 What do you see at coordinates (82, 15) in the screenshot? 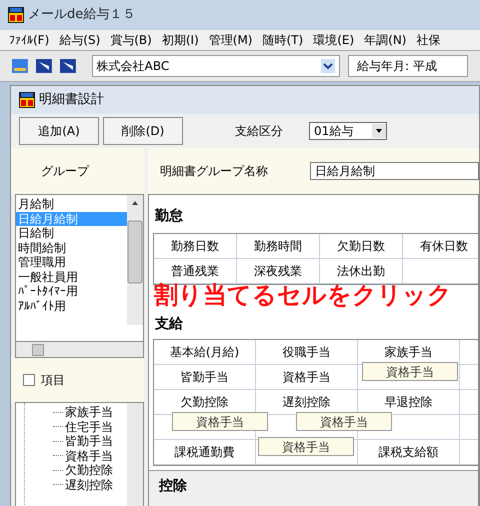
I see `window-title: メールde給与１５` at bounding box center [82, 15].